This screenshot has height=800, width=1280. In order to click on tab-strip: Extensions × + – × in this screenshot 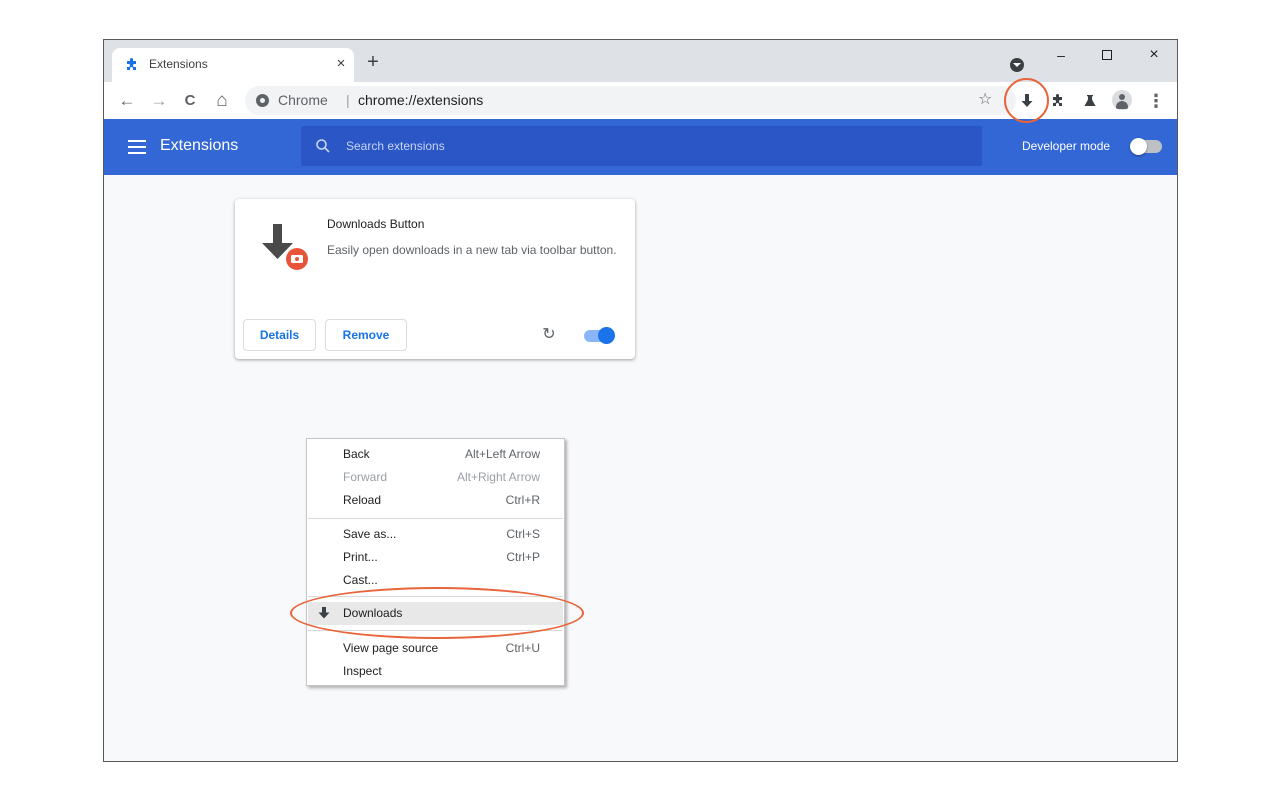, I will do `click(640, 61)`.